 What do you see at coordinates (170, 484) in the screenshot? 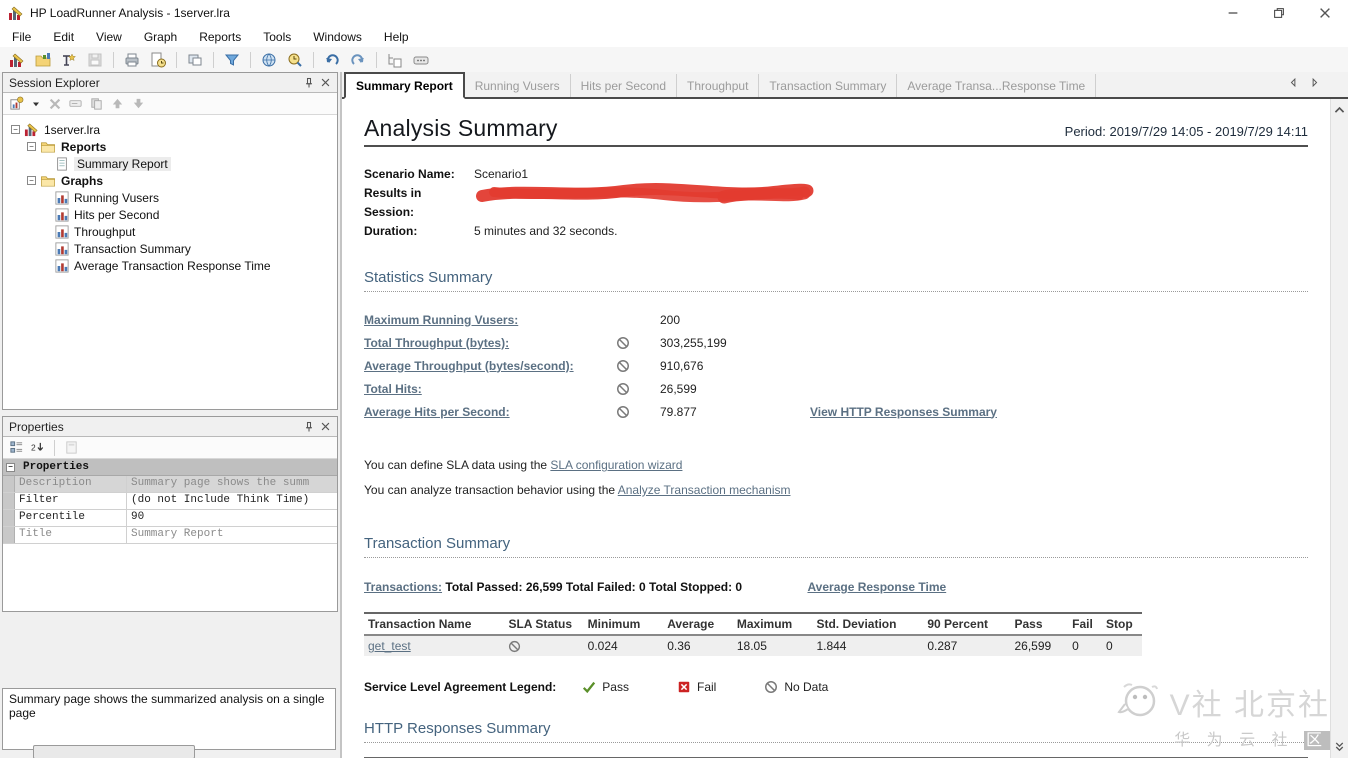
I see `property-row-description: Description Summary page shows the summ` at bounding box center [170, 484].